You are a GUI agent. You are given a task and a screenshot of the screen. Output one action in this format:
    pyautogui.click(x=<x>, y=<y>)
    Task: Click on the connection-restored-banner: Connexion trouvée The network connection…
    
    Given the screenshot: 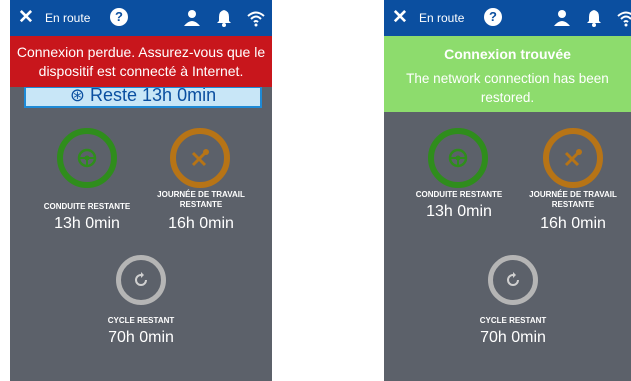 What is the action you would take?
    pyautogui.click(x=507, y=74)
    